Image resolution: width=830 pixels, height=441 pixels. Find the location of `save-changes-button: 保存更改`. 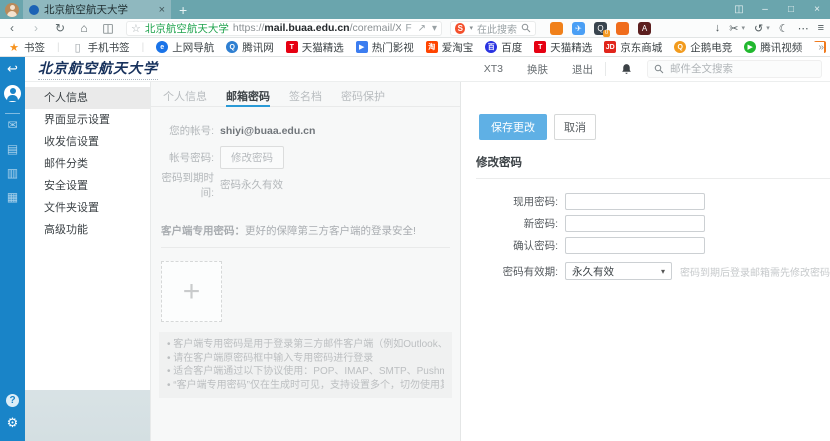

save-changes-button: 保存更改 is located at coordinates (513, 127).